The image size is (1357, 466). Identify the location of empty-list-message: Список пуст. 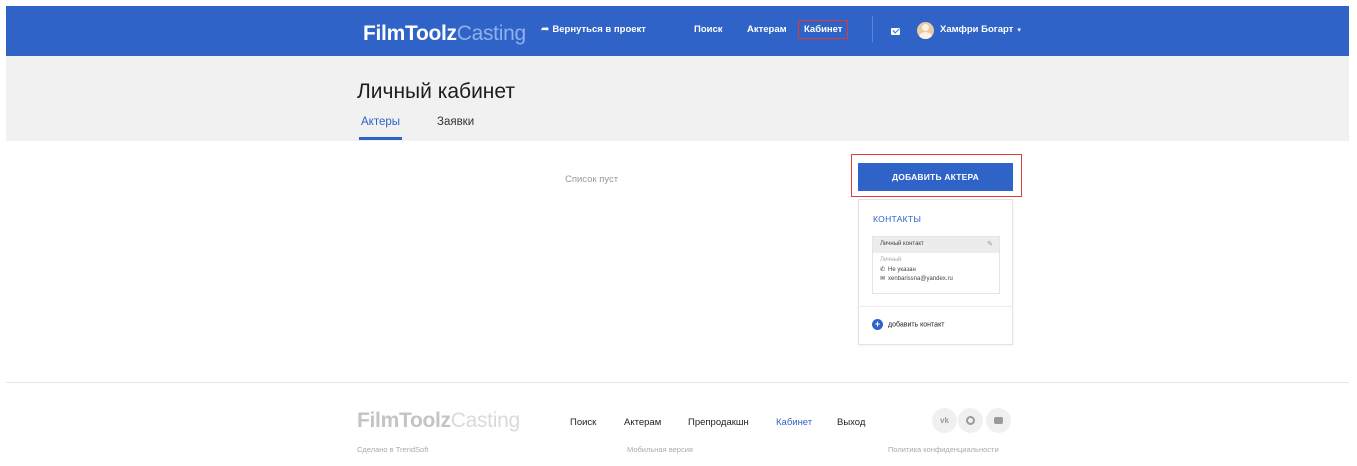
(592, 179).